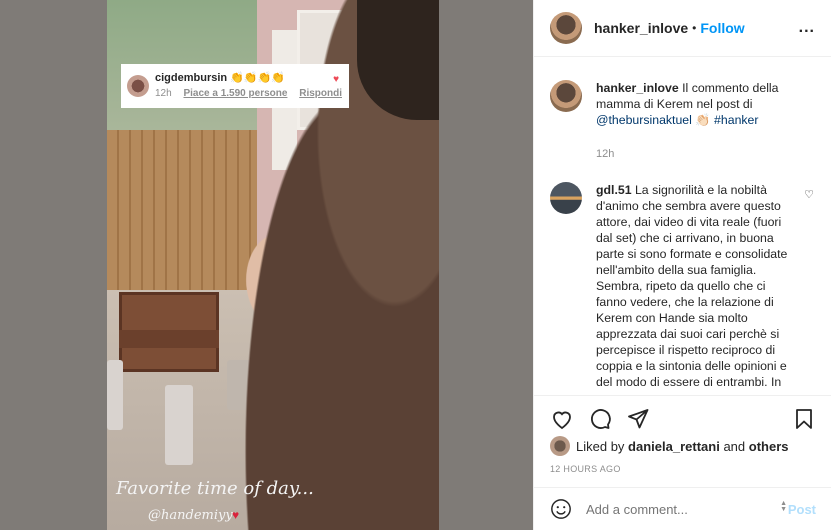 The image size is (831, 530). What do you see at coordinates (235, 93) in the screenshot?
I see `story-comment-likes: Piace a 1.590 persone` at bounding box center [235, 93].